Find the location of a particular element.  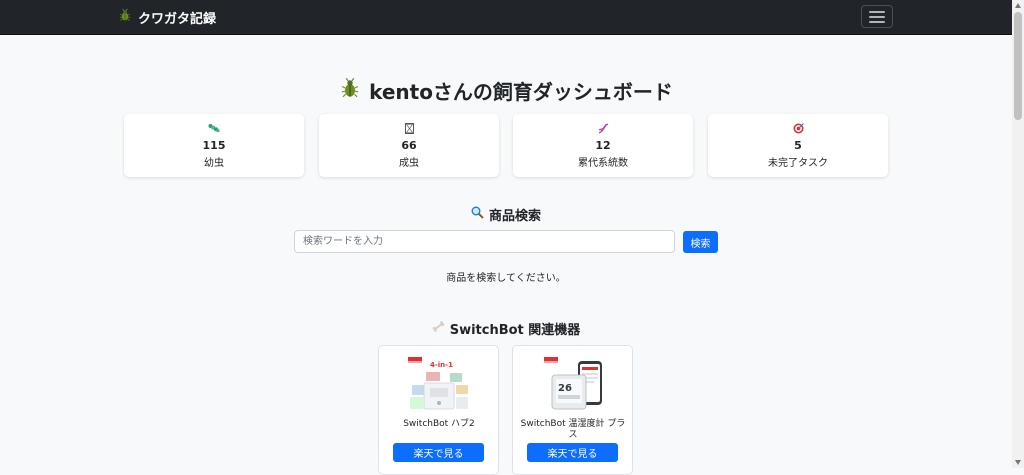

stat-card-adults: 66 成虫 is located at coordinates (409, 145).